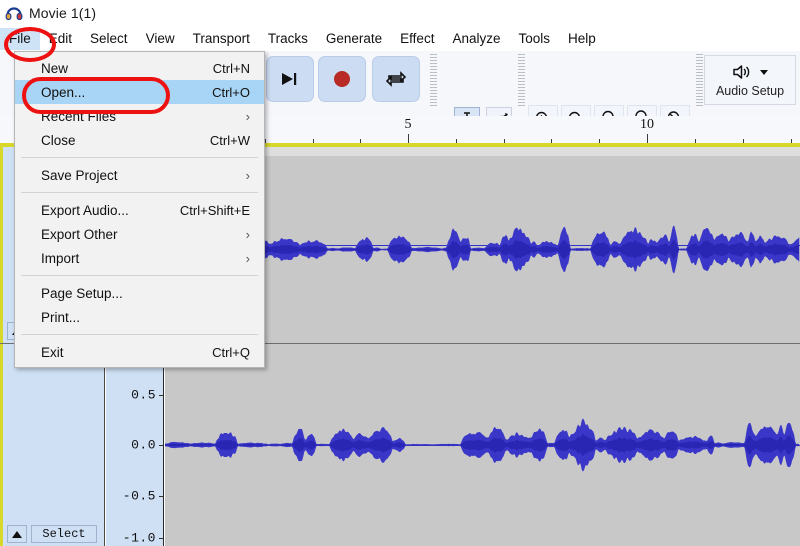 The width and height of the screenshot is (800, 546). What do you see at coordinates (699, 80) in the screenshot?
I see `audio-setup-toolbar-grip` at bounding box center [699, 80].